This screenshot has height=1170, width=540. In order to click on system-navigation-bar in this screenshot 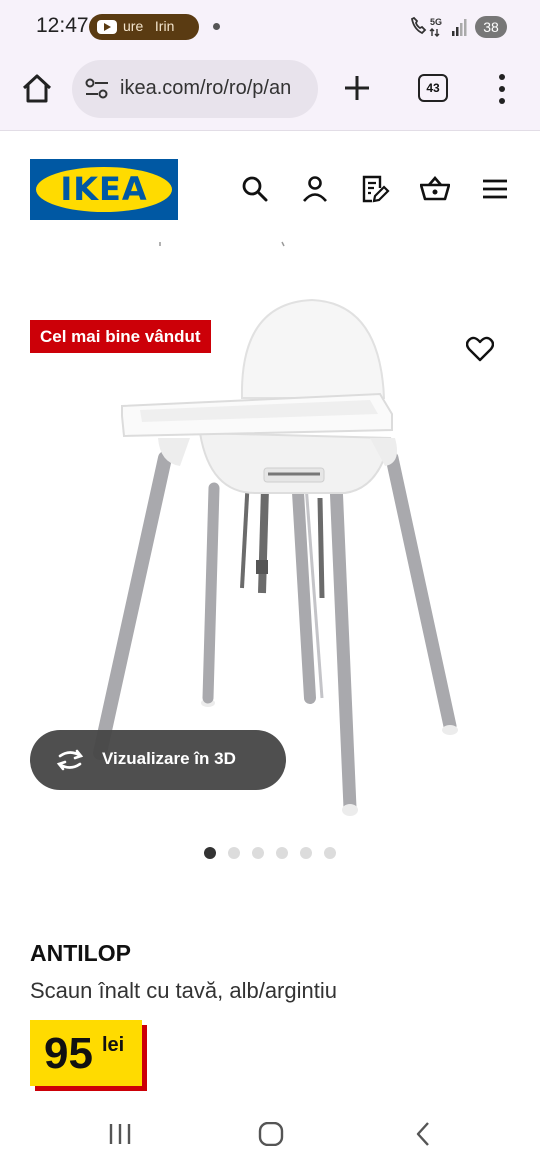, I will do `click(270, 1134)`.